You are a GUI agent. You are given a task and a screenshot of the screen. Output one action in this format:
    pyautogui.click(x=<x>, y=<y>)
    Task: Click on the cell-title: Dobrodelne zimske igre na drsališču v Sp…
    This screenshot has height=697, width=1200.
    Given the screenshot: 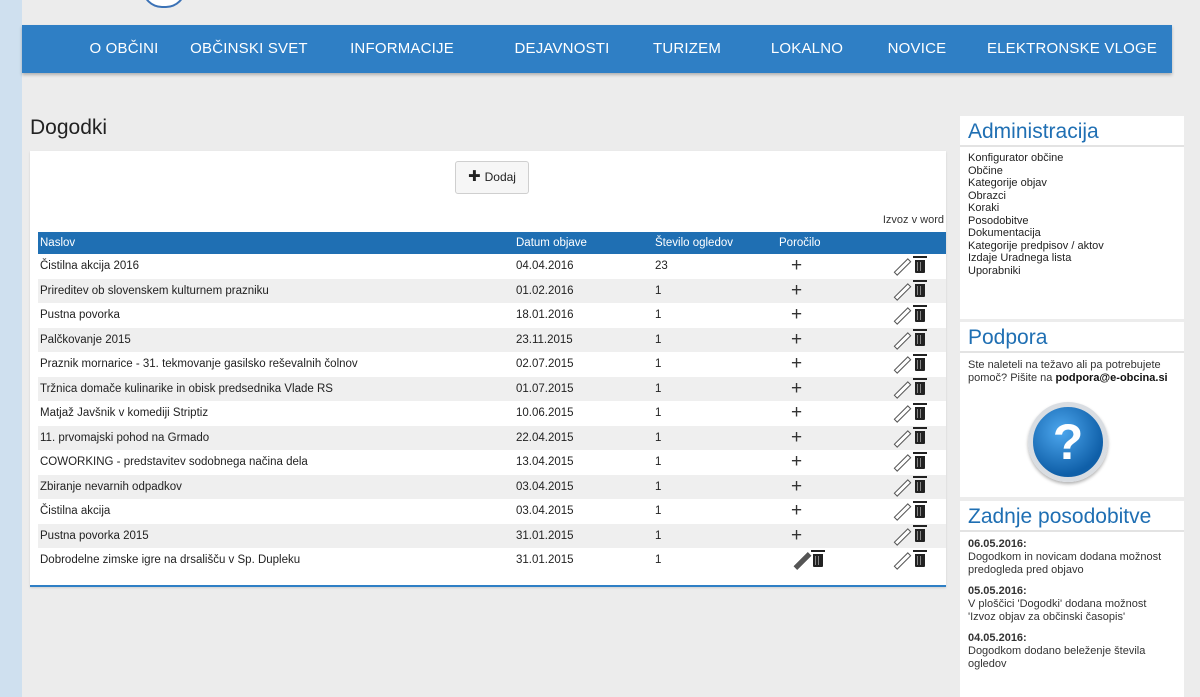 What is the action you would take?
    pyautogui.click(x=276, y=560)
    